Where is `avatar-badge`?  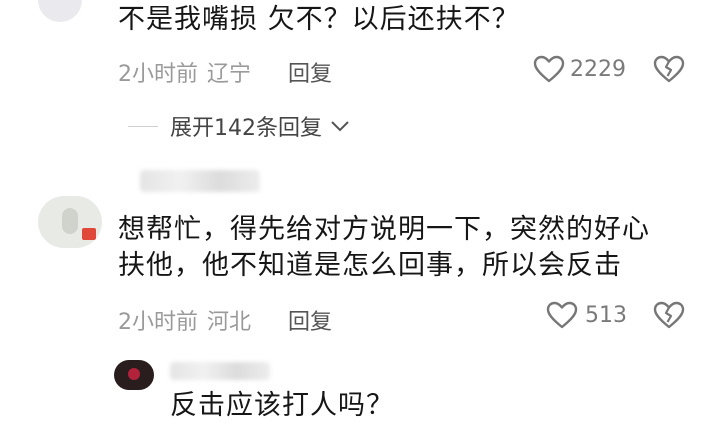 avatar-badge is located at coordinates (89, 234).